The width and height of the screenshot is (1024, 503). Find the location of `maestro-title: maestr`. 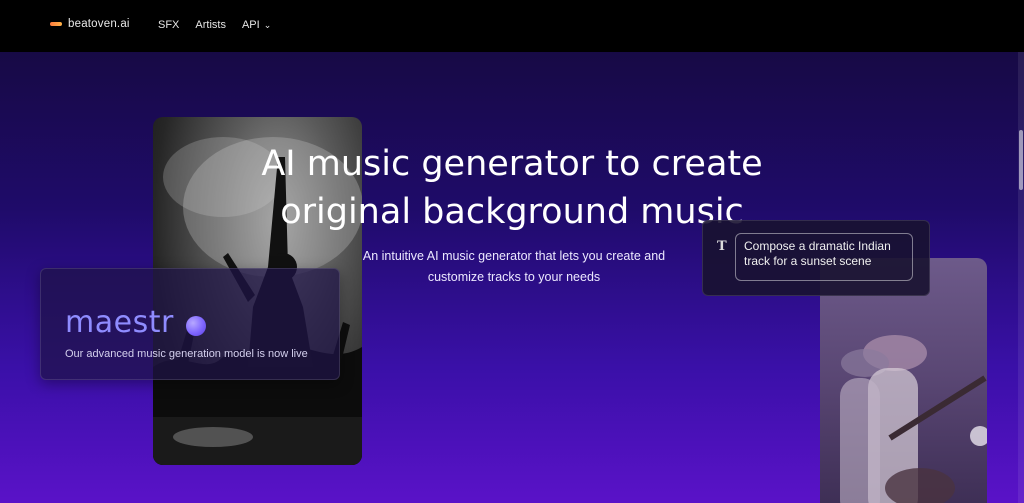

maestro-title: maestr is located at coordinates (119, 322).